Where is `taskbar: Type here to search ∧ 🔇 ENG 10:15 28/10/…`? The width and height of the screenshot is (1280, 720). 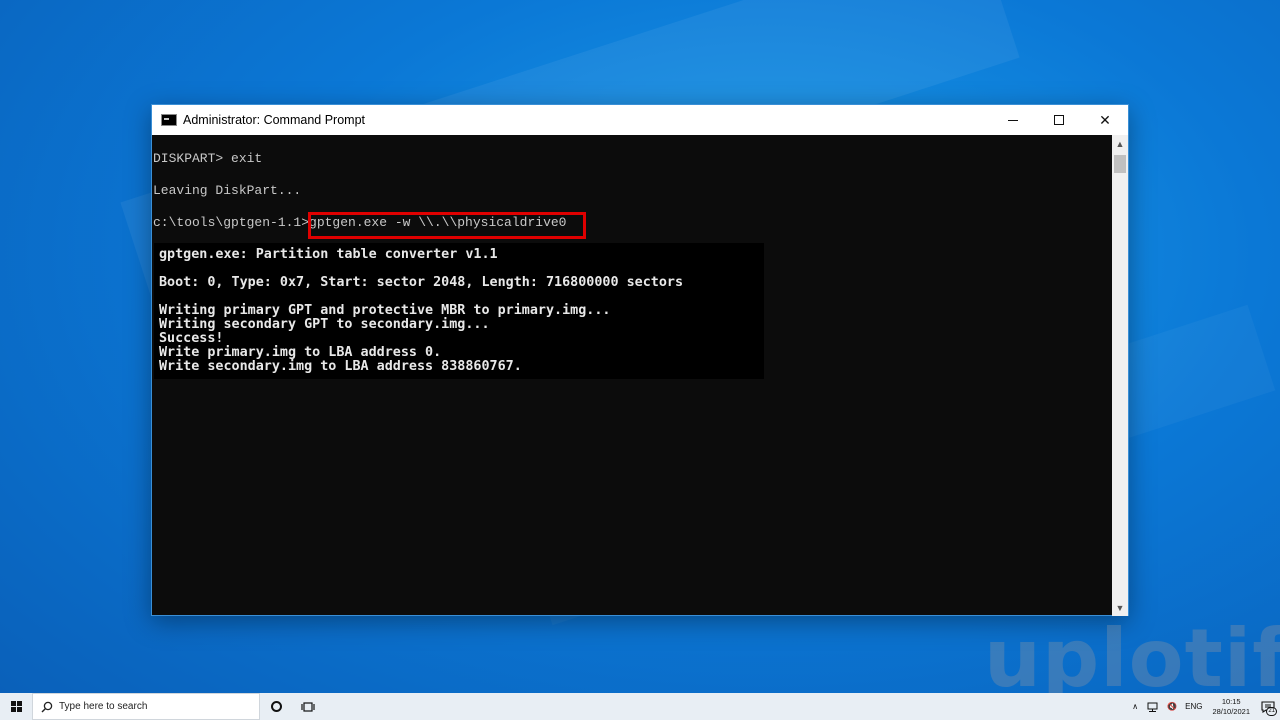 taskbar: Type here to search ∧ 🔇 ENG 10:15 28/10/… is located at coordinates (640, 706).